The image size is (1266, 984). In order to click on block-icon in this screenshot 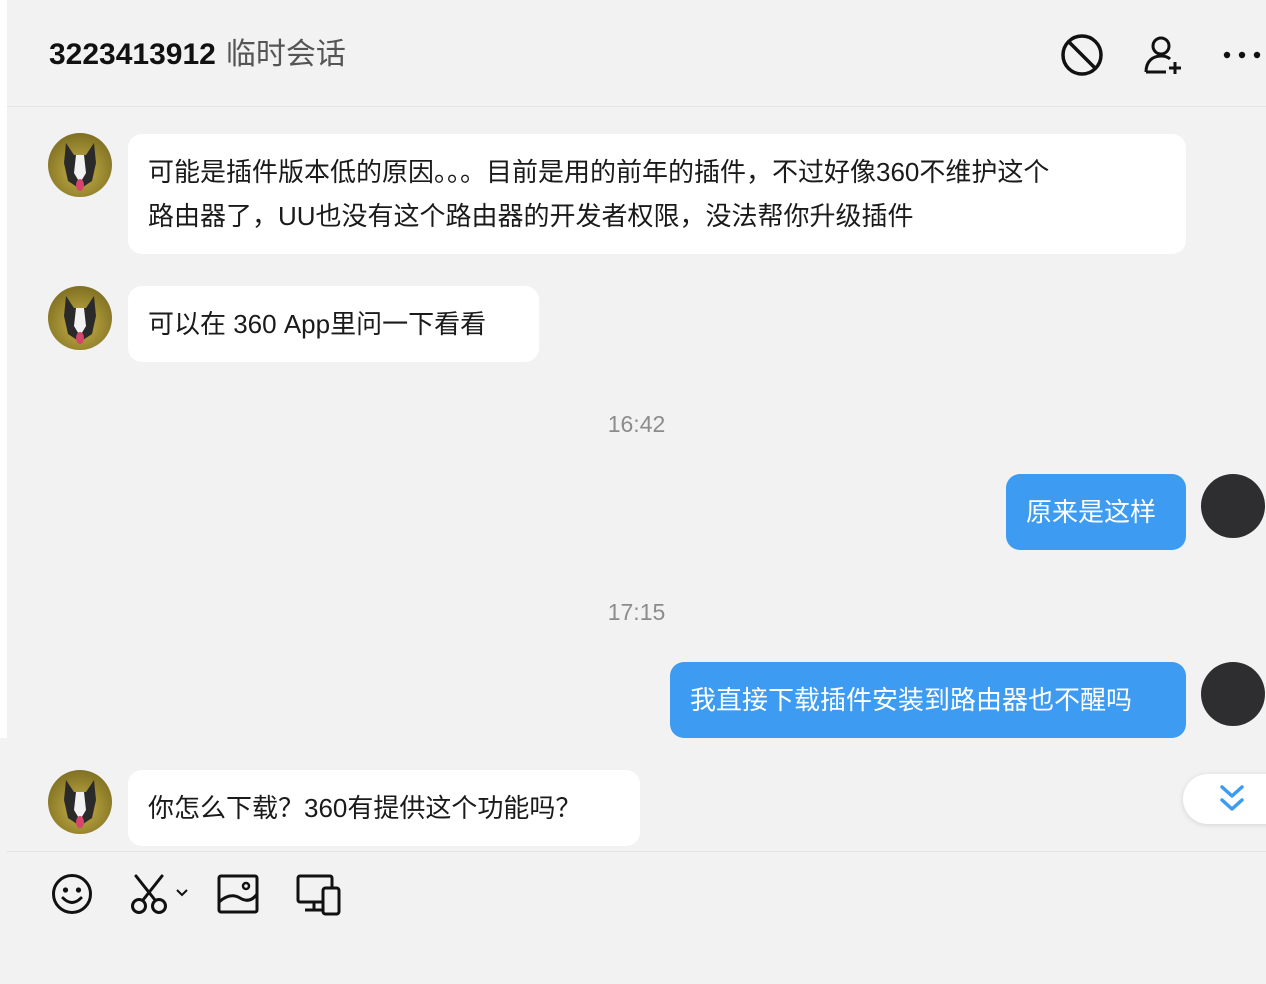, I will do `click(1082, 55)`.